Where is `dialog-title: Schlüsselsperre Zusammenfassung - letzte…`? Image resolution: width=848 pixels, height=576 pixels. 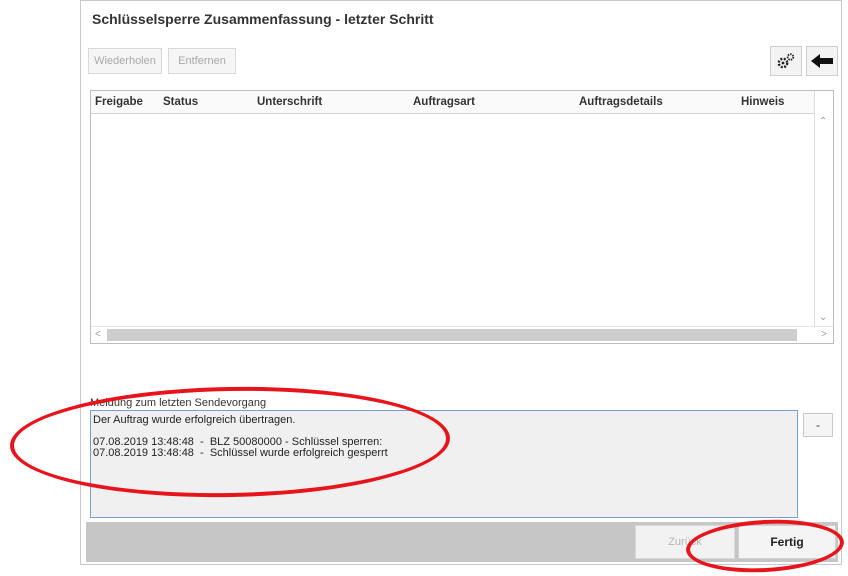
dialog-title: Schlüsselsperre Zusammenfassung - letzte… is located at coordinates (263, 19).